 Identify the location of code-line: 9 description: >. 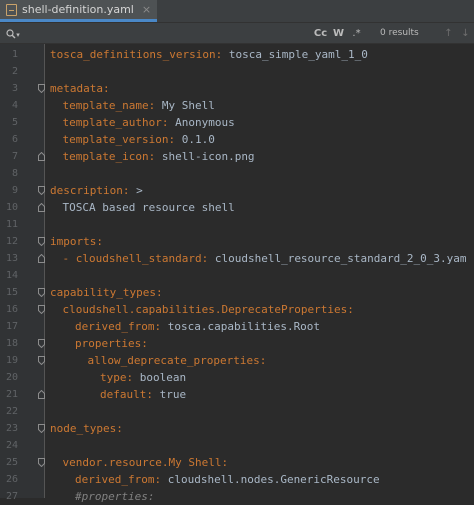
(237, 190).